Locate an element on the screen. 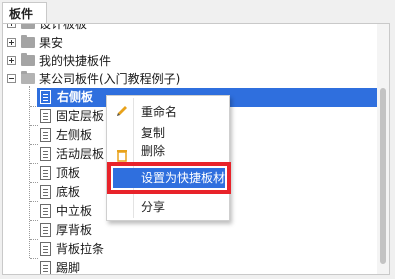 This screenshot has height=279, width=395. tree-item-label: 果安 is located at coordinates (51, 43).